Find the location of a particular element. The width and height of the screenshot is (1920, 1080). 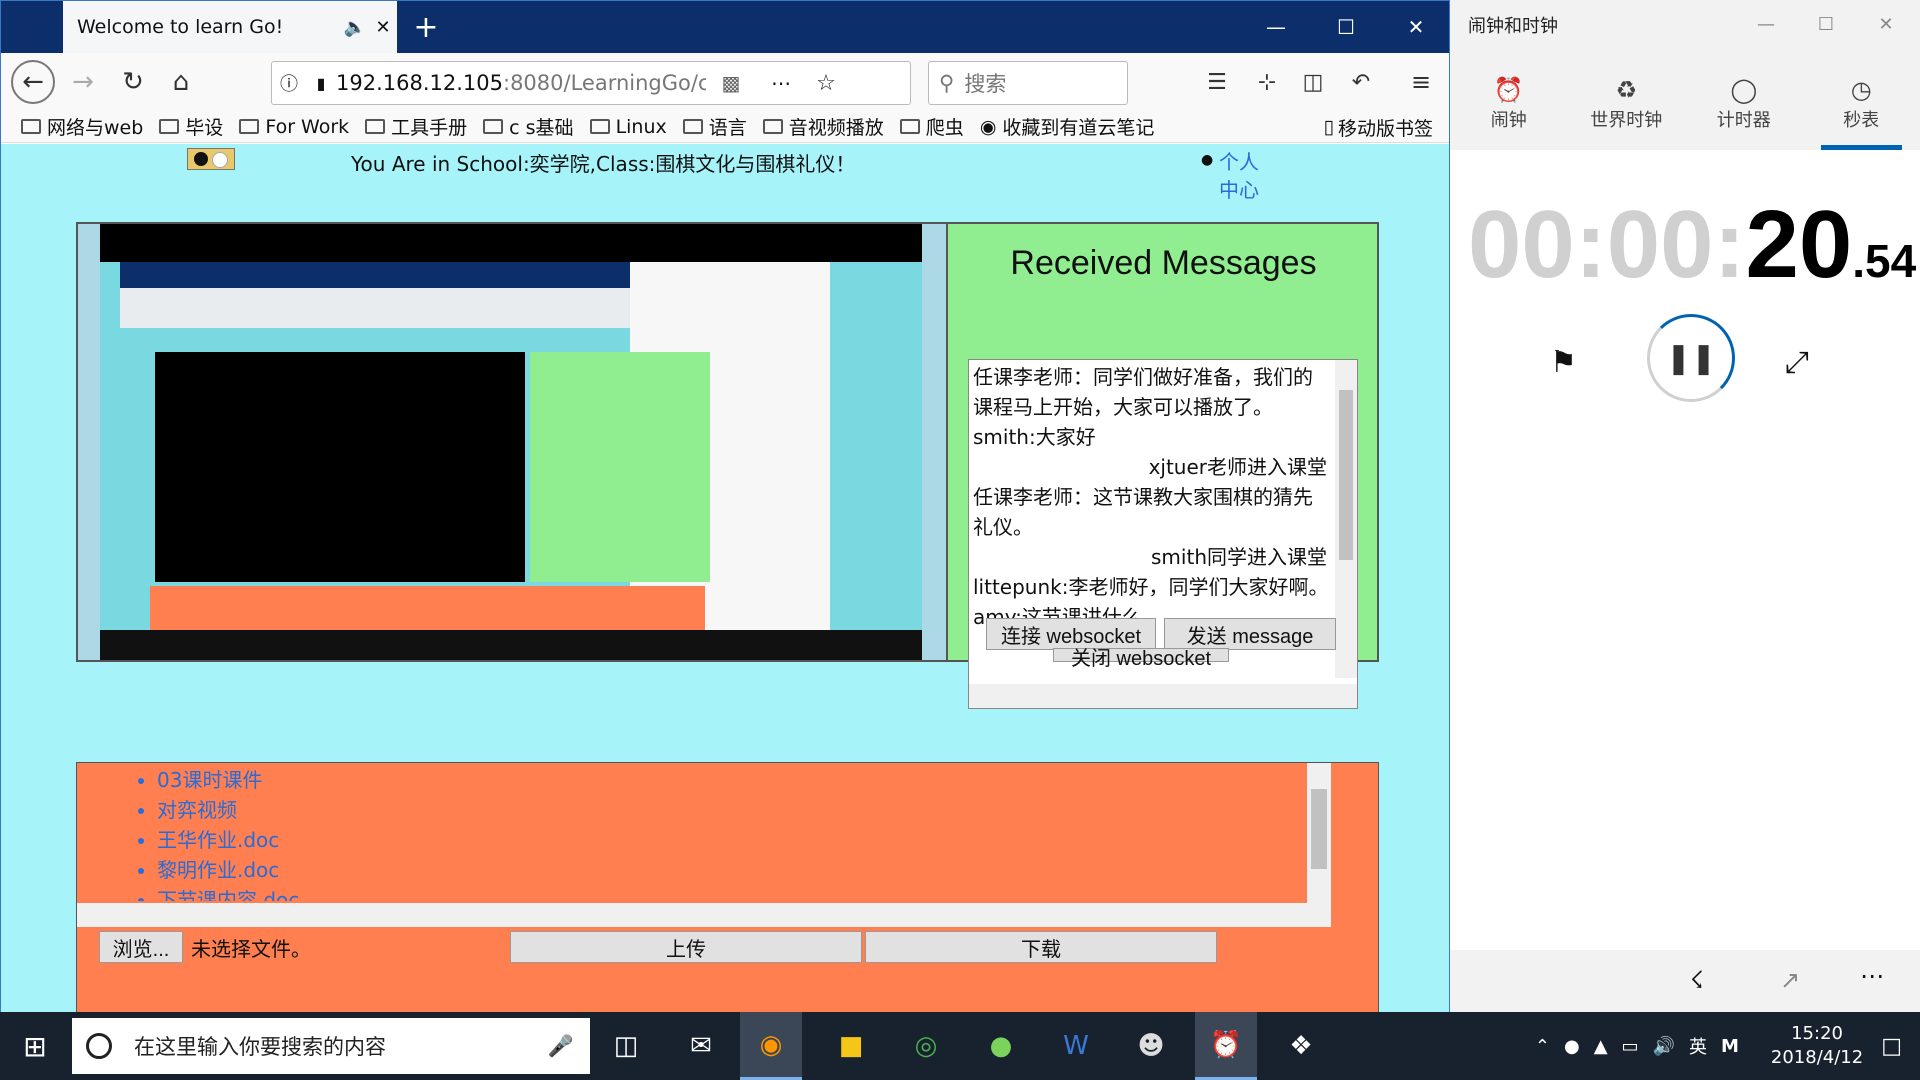

file-link: 03课时课件 is located at coordinates (762, 780).